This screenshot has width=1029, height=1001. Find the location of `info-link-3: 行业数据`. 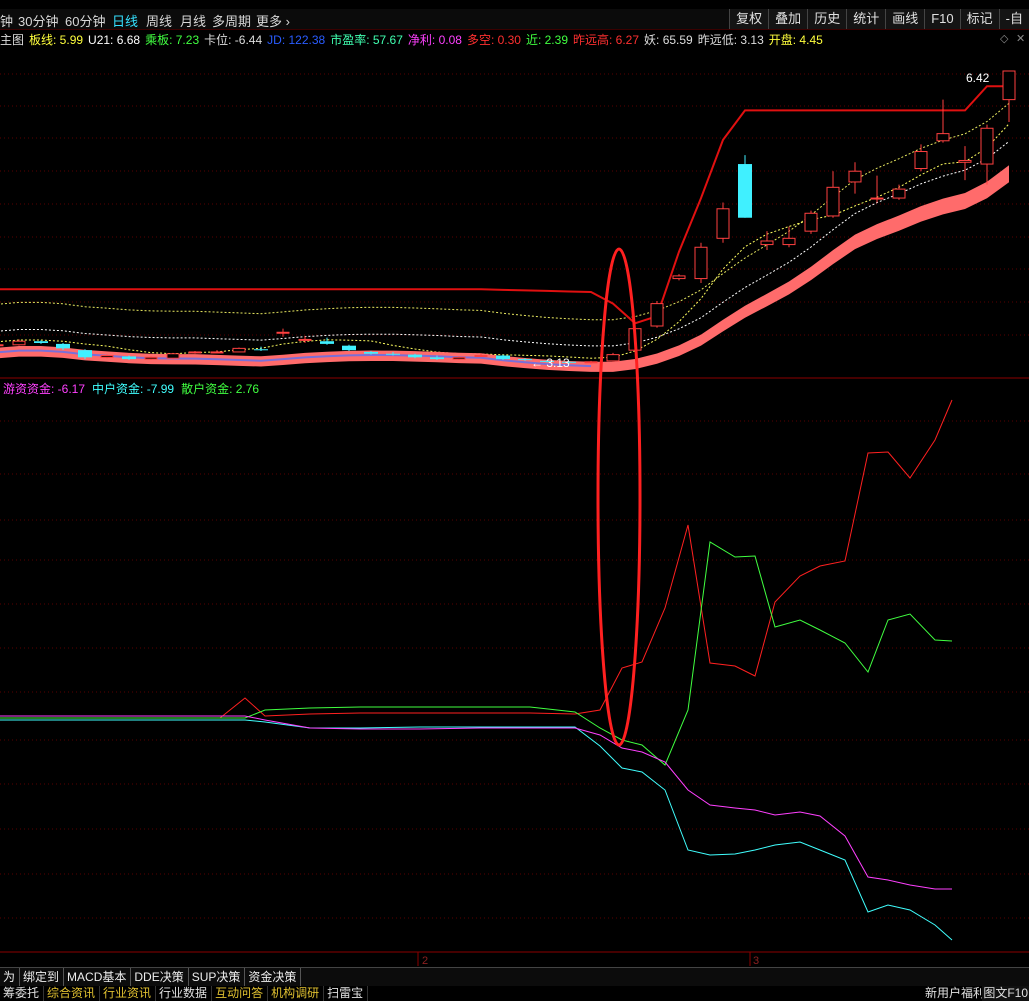

info-link-3: 行业数据 is located at coordinates (184, 993).